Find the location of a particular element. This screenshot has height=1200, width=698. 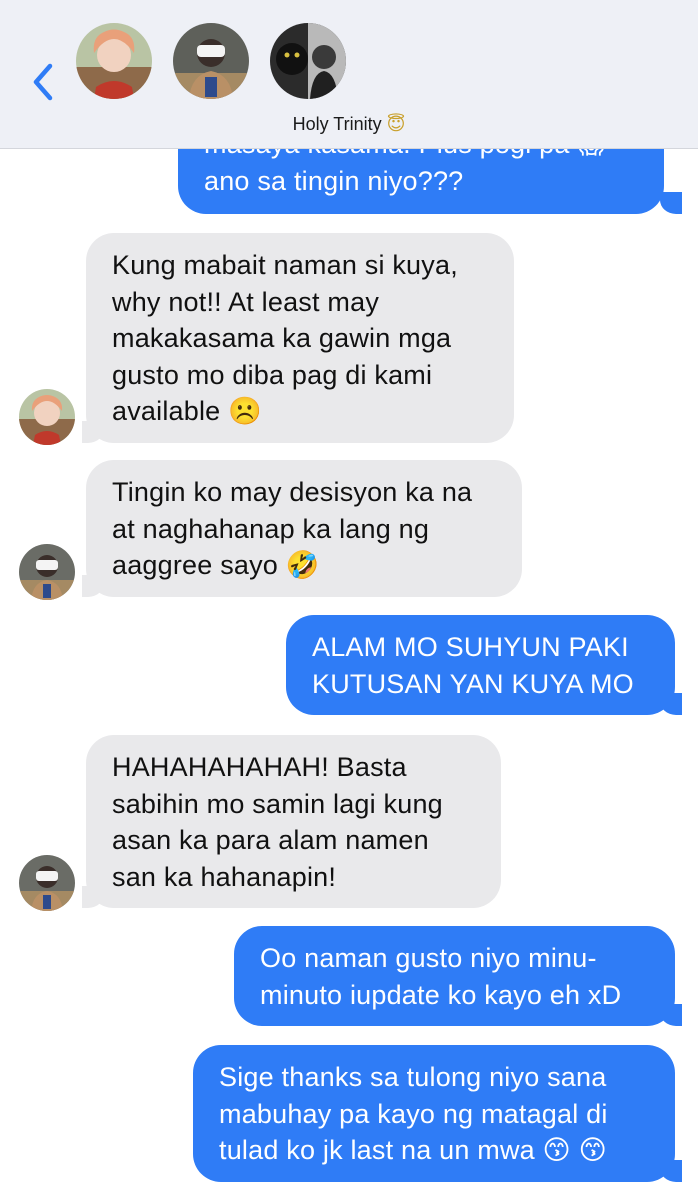

group-name-text: Holy Trinity is located at coordinates (337, 124).